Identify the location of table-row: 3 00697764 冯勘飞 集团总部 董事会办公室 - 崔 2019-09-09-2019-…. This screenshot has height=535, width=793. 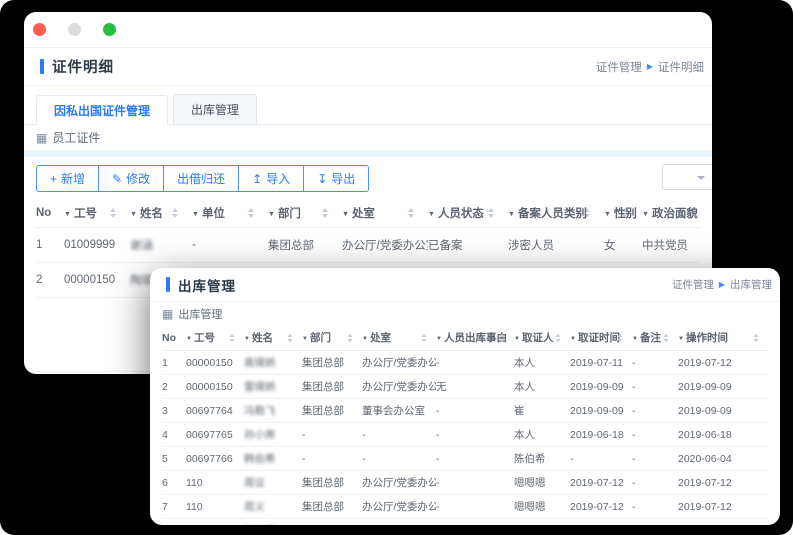
(465, 410).